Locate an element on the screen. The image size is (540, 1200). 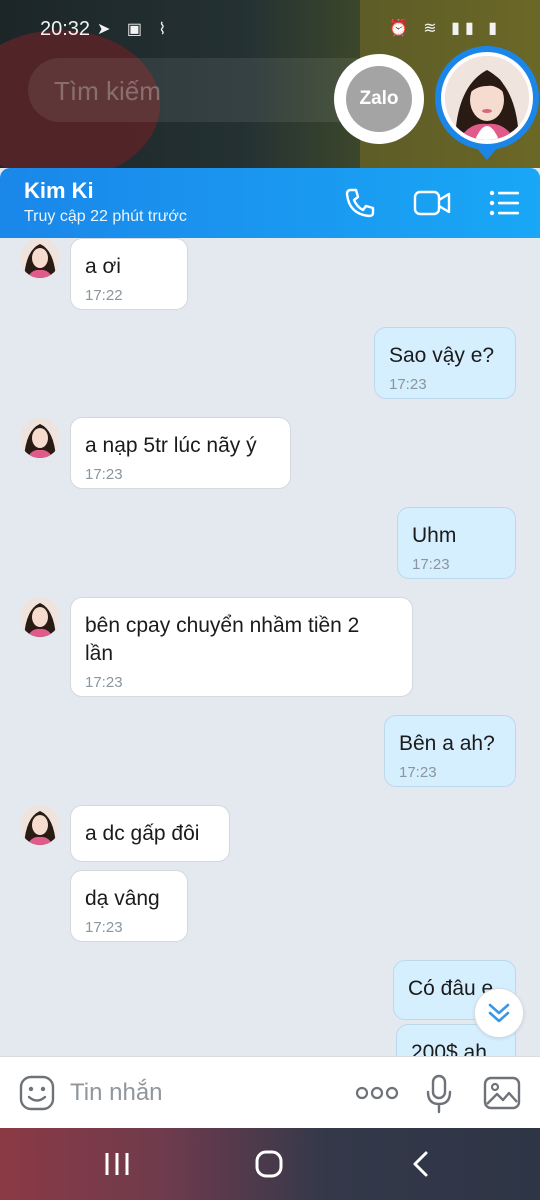
message-text: a ơi is located at coordinates (103, 266).